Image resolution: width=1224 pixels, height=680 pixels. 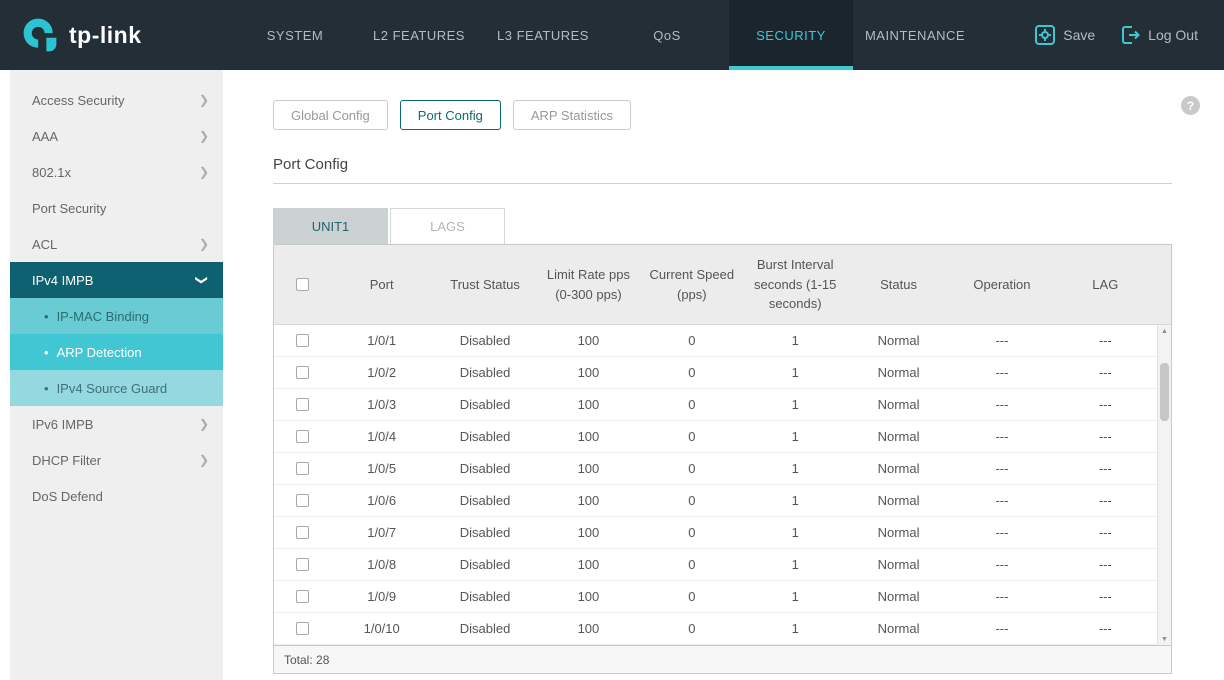 What do you see at coordinates (382, 468) in the screenshot?
I see `cell-port: 1/0/5` at bounding box center [382, 468].